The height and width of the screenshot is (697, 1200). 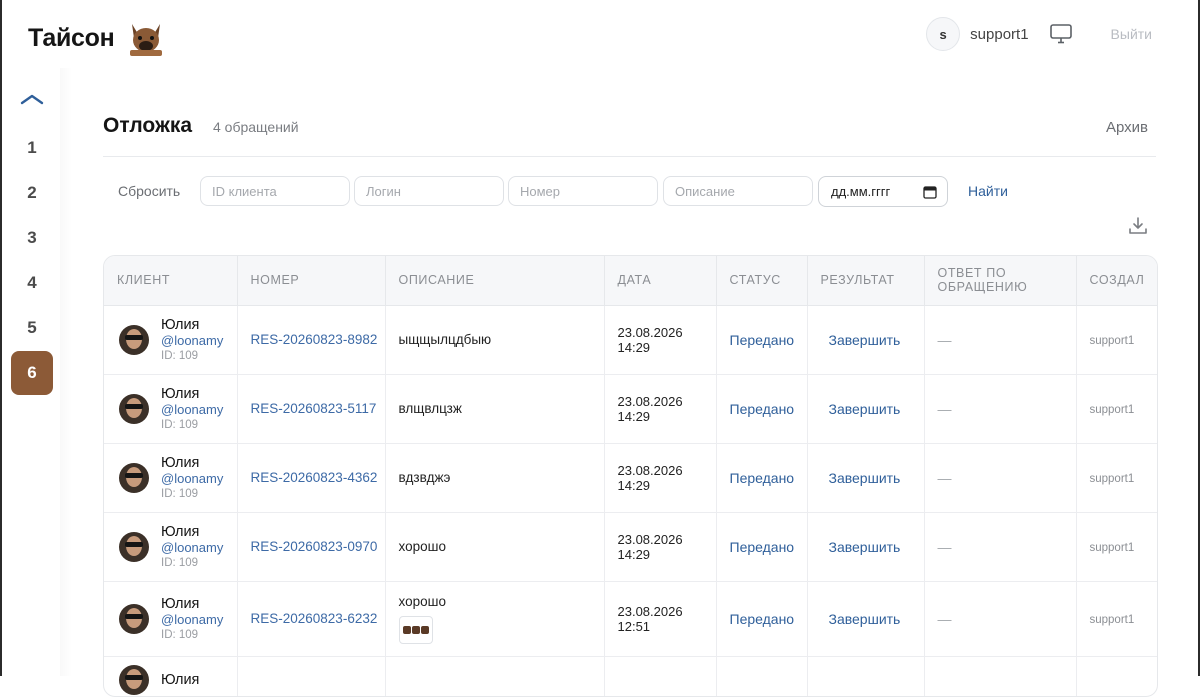 I want to click on header-divider, so click(x=629, y=156).